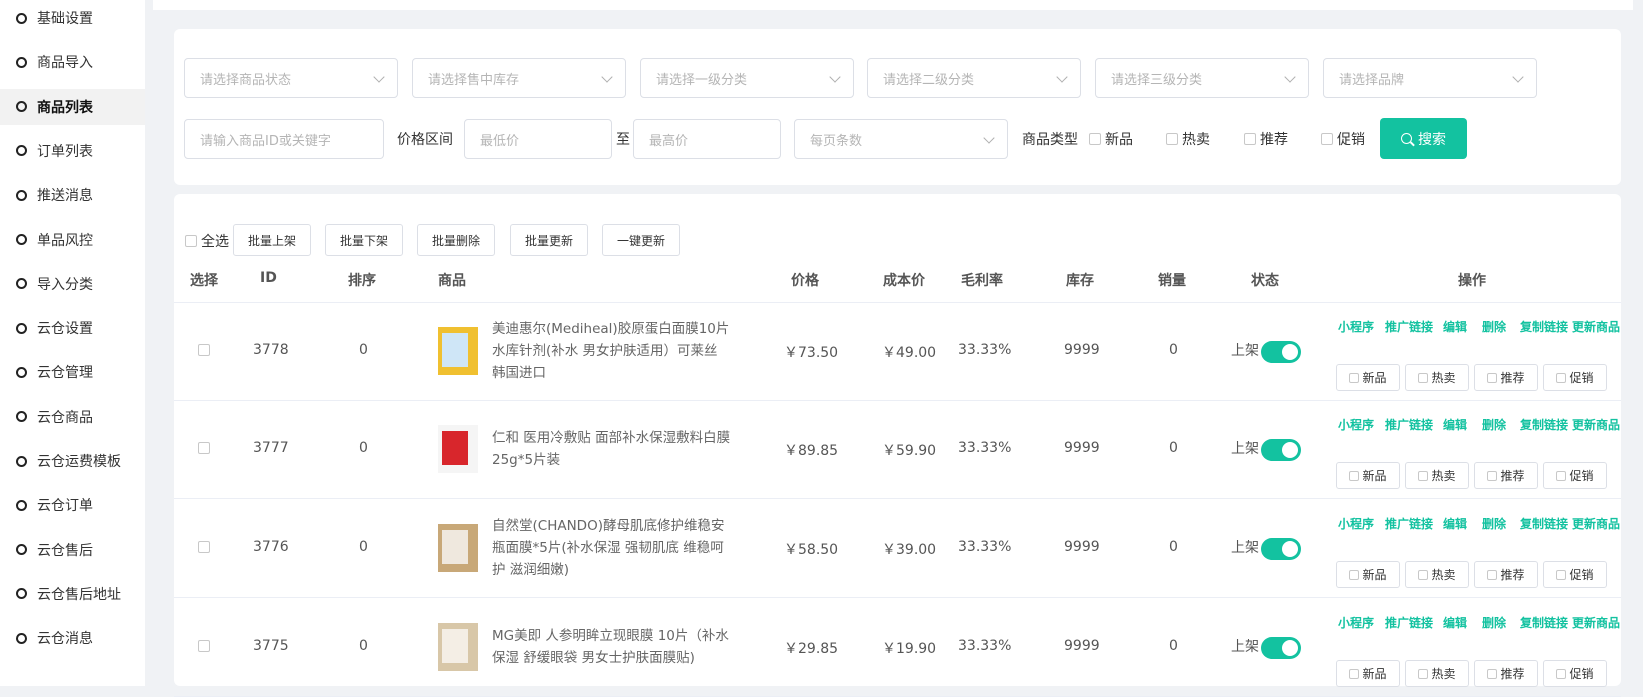 This screenshot has height=697, width=1643. What do you see at coordinates (72, 18) in the screenshot?
I see `sidebar-item: 基础设置` at bounding box center [72, 18].